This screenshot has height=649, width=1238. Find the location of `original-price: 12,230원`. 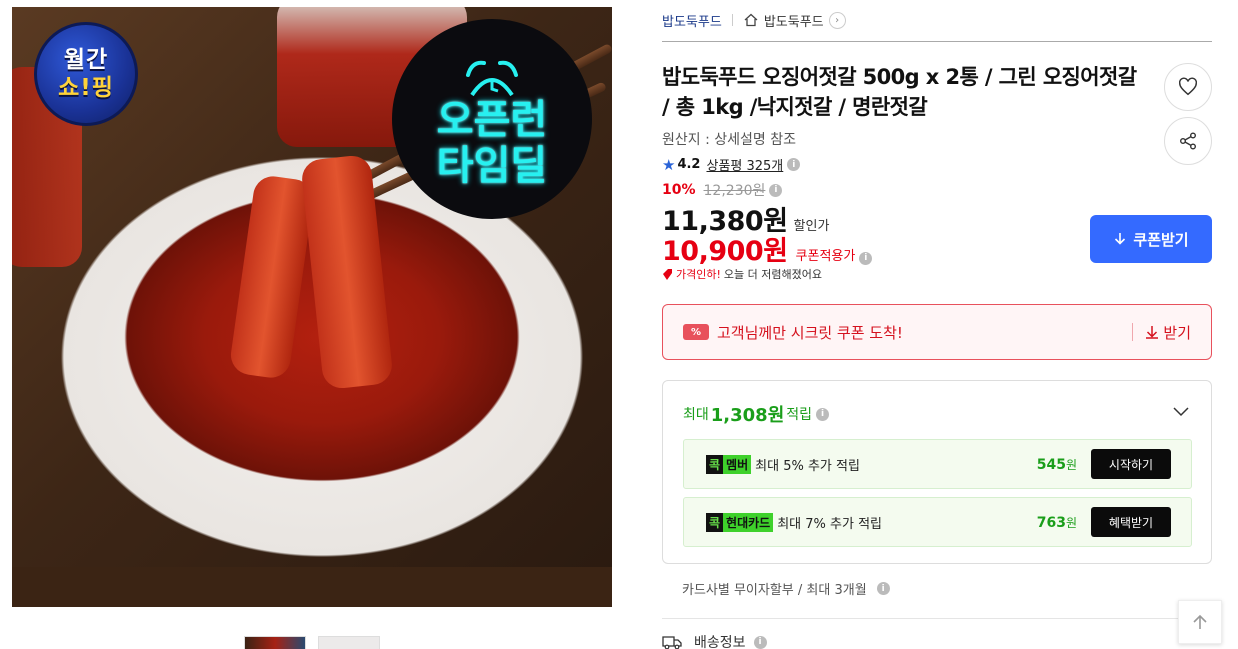

original-price: 12,230원 is located at coordinates (734, 191).